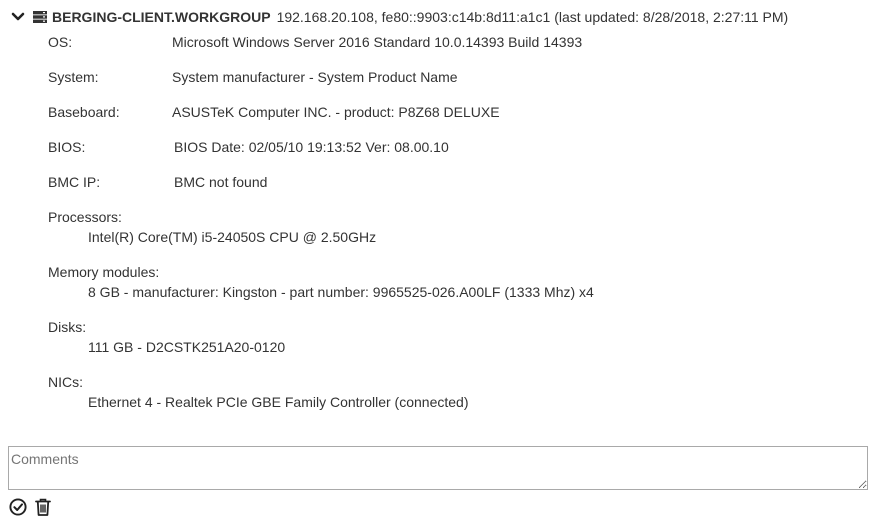 Image resolution: width=882 pixels, height=520 pixels. What do you see at coordinates (84, 112) in the screenshot?
I see `baseboard-label: Baseboard:` at bounding box center [84, 112].